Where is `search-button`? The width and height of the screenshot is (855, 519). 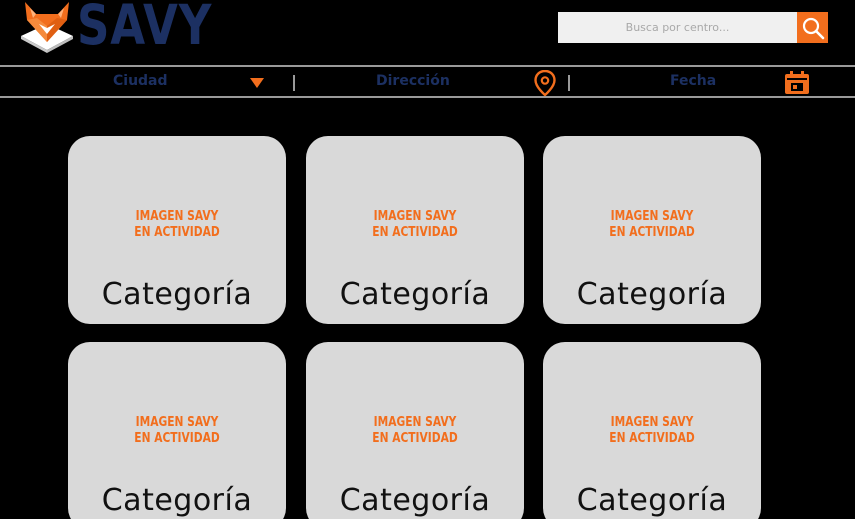
search-button is located at coordinates (812, 27).